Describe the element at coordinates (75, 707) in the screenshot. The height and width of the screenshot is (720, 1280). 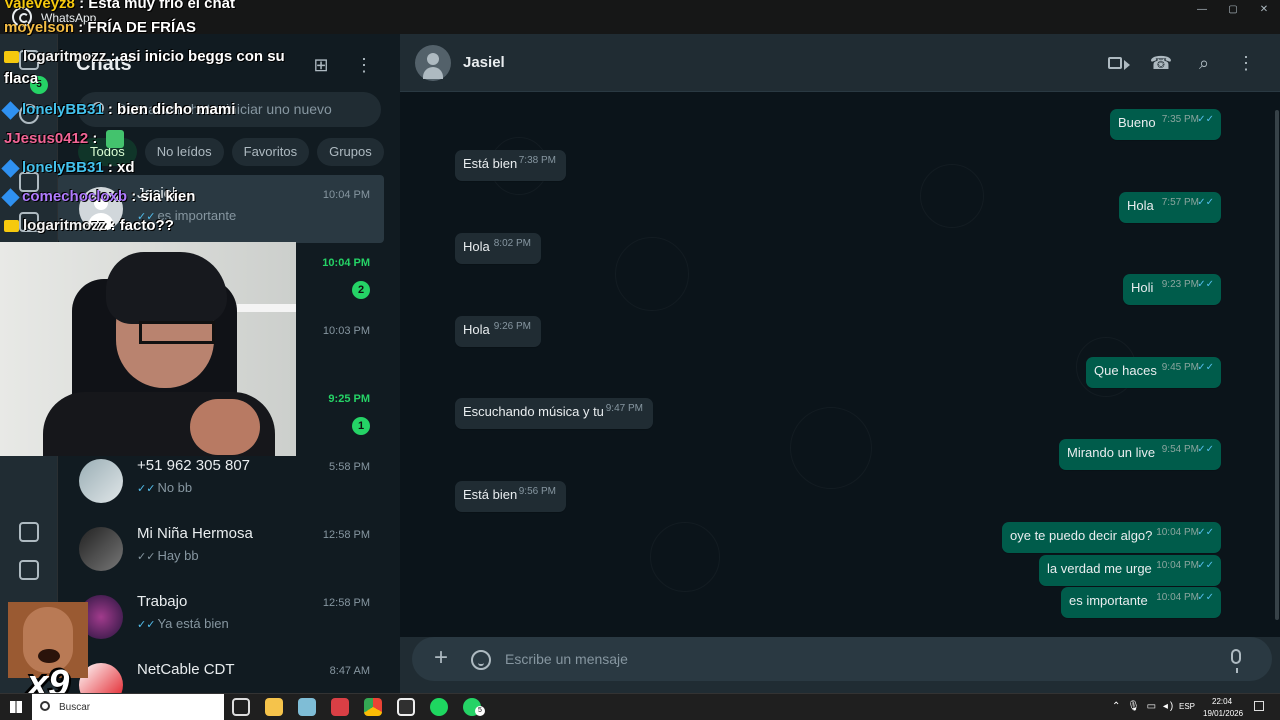
I see `taskbar-search-label: Buscar` at that location.